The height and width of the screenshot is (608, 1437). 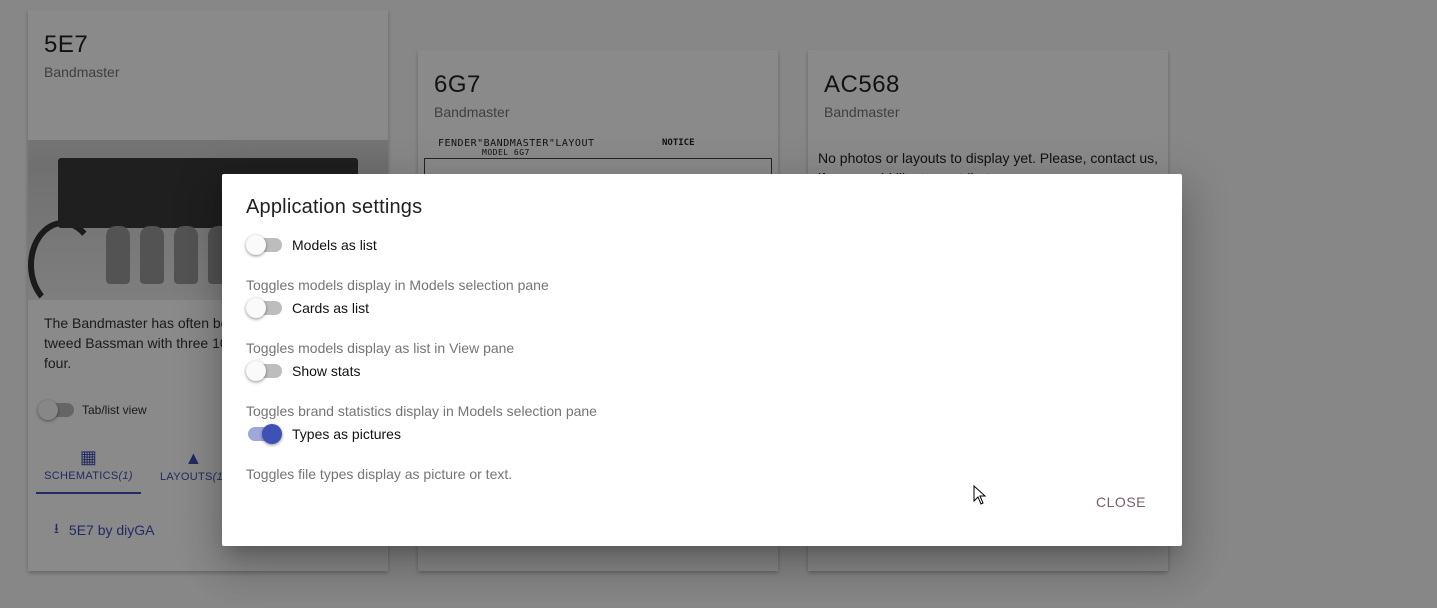 What do you see at coordinates (346, 434) in the screenshot?
I see `setting-label: Types as pictures` at bounding box center [346, 434].